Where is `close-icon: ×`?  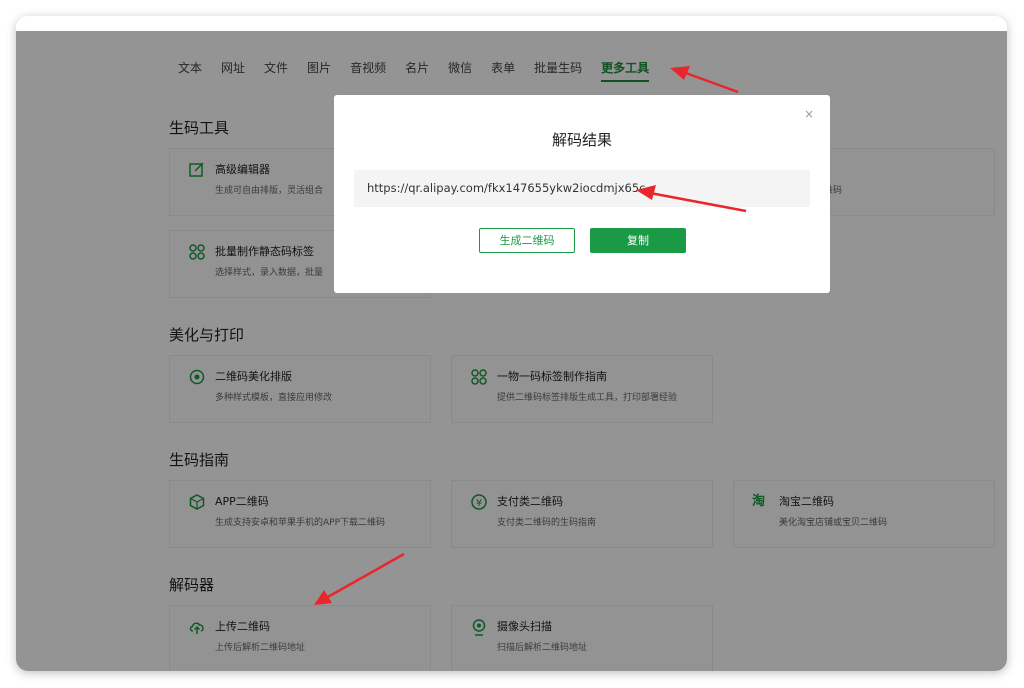 close-icon: × is located at coordinates (809, 114).